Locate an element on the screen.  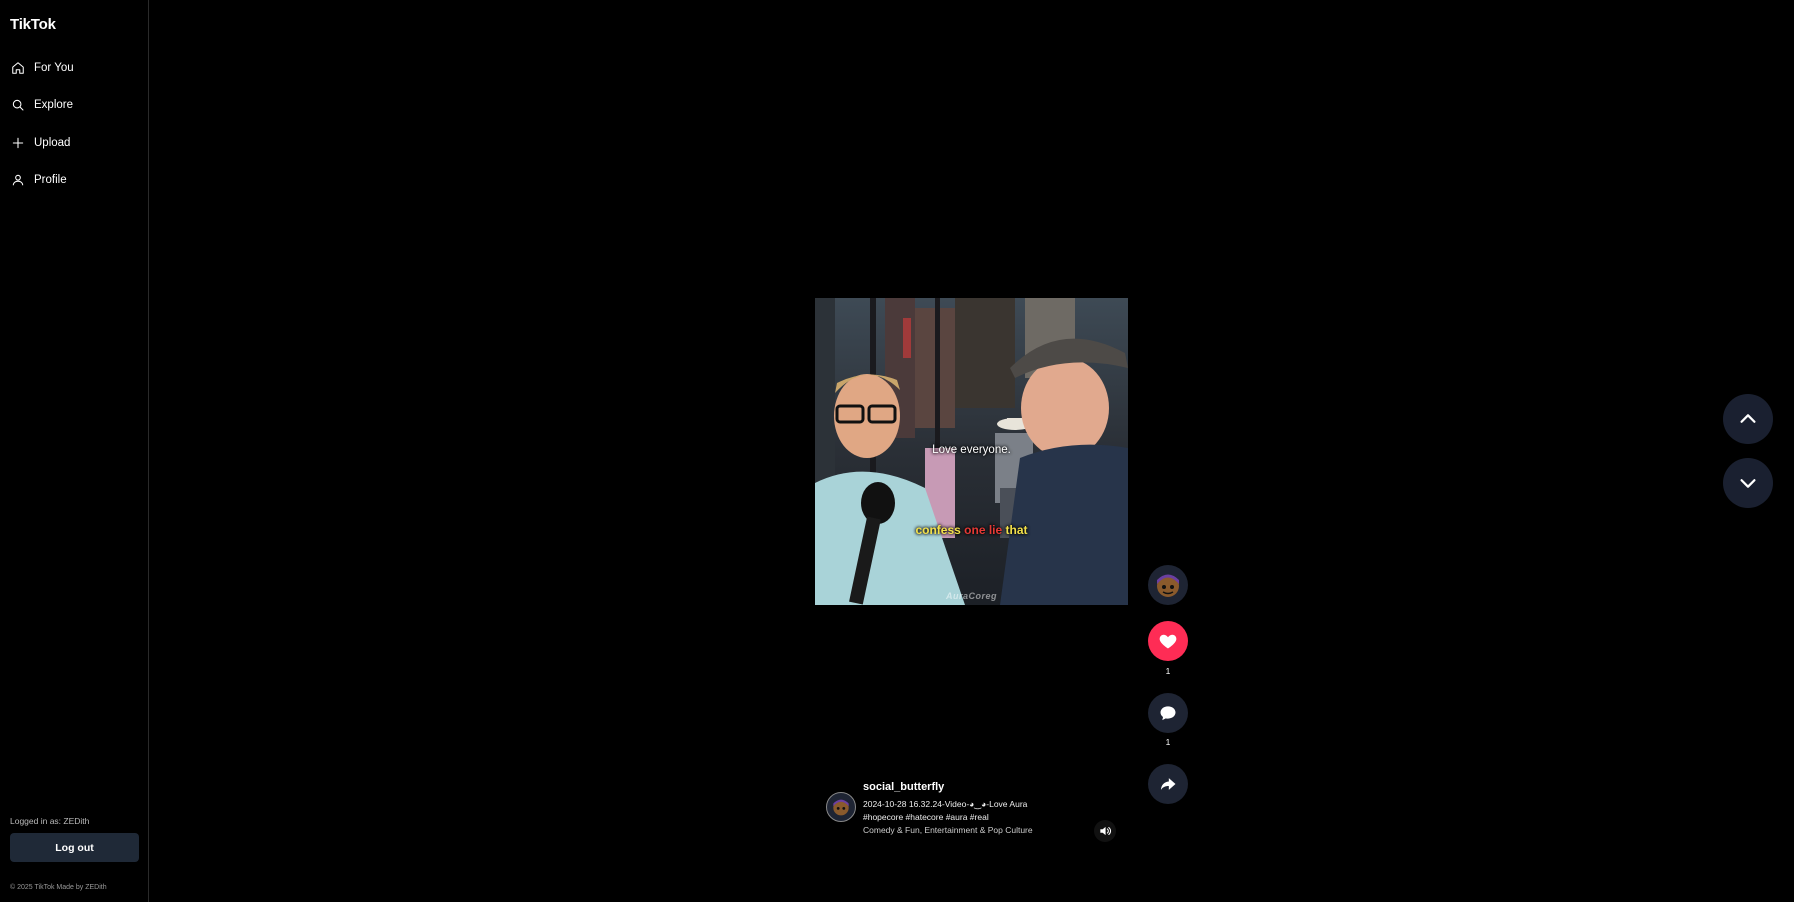
caption-word: confess is located at coordinates (938, 530).